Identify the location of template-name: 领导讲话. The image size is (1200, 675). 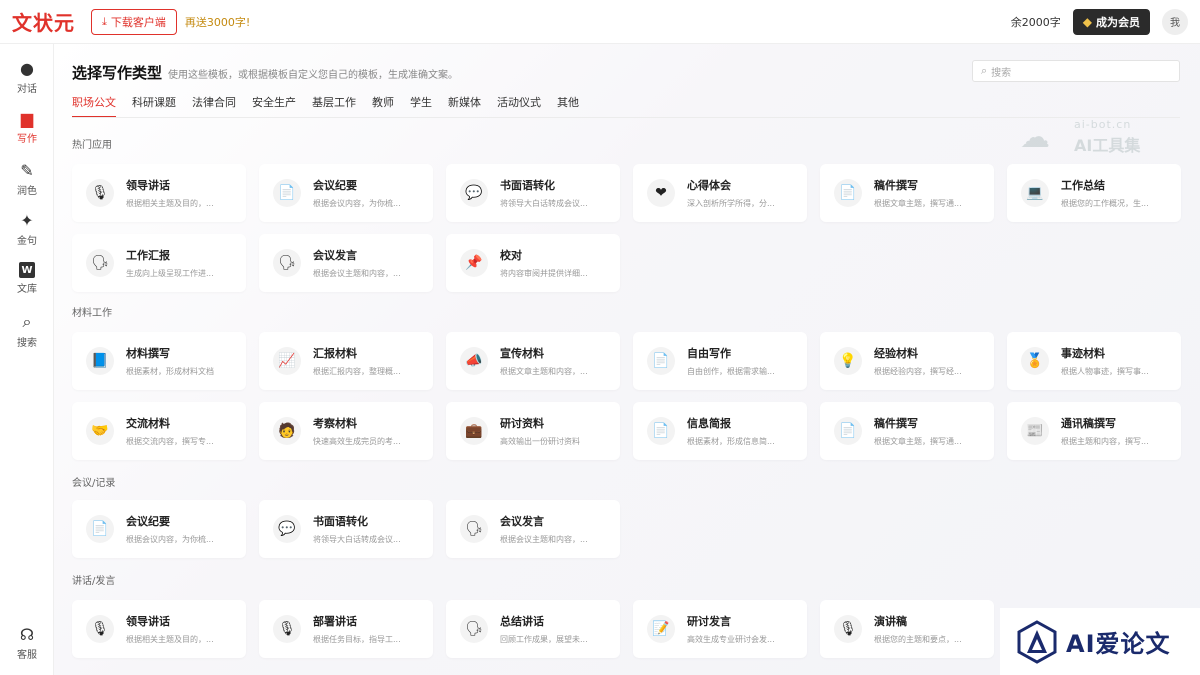
(148, 185).